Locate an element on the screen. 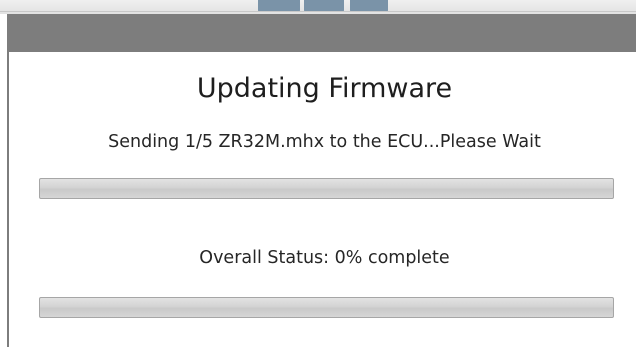 This screenshot has width=636, height=347. dialog-title: Updating Firmware is located at coordinates (324, 88).